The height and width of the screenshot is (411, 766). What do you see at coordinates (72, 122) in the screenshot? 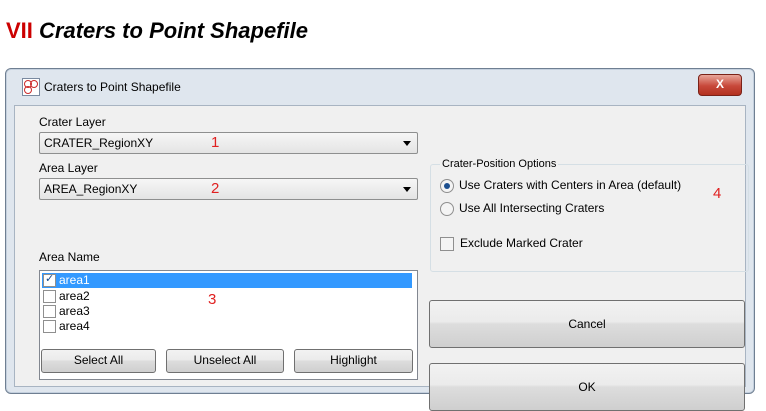
I see `crater-layer-label: Crater Layer` at bounding box center [72, 122].